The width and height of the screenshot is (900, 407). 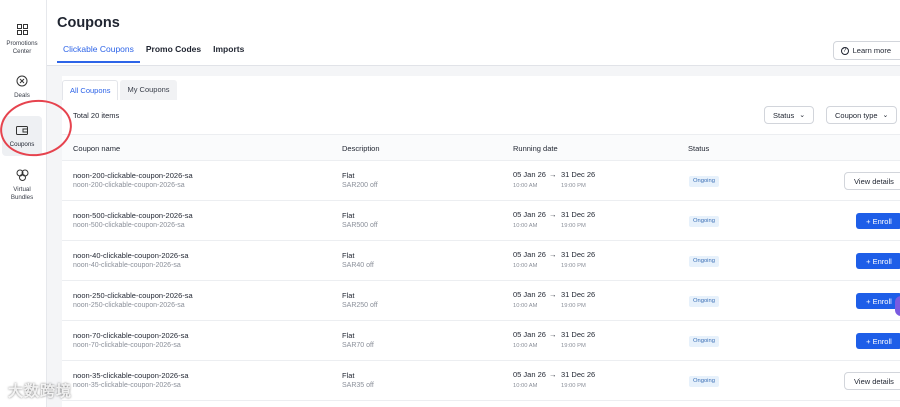 I want to click on sidebar-item-label: Virtual Bundles, so click(x=22, y=193).